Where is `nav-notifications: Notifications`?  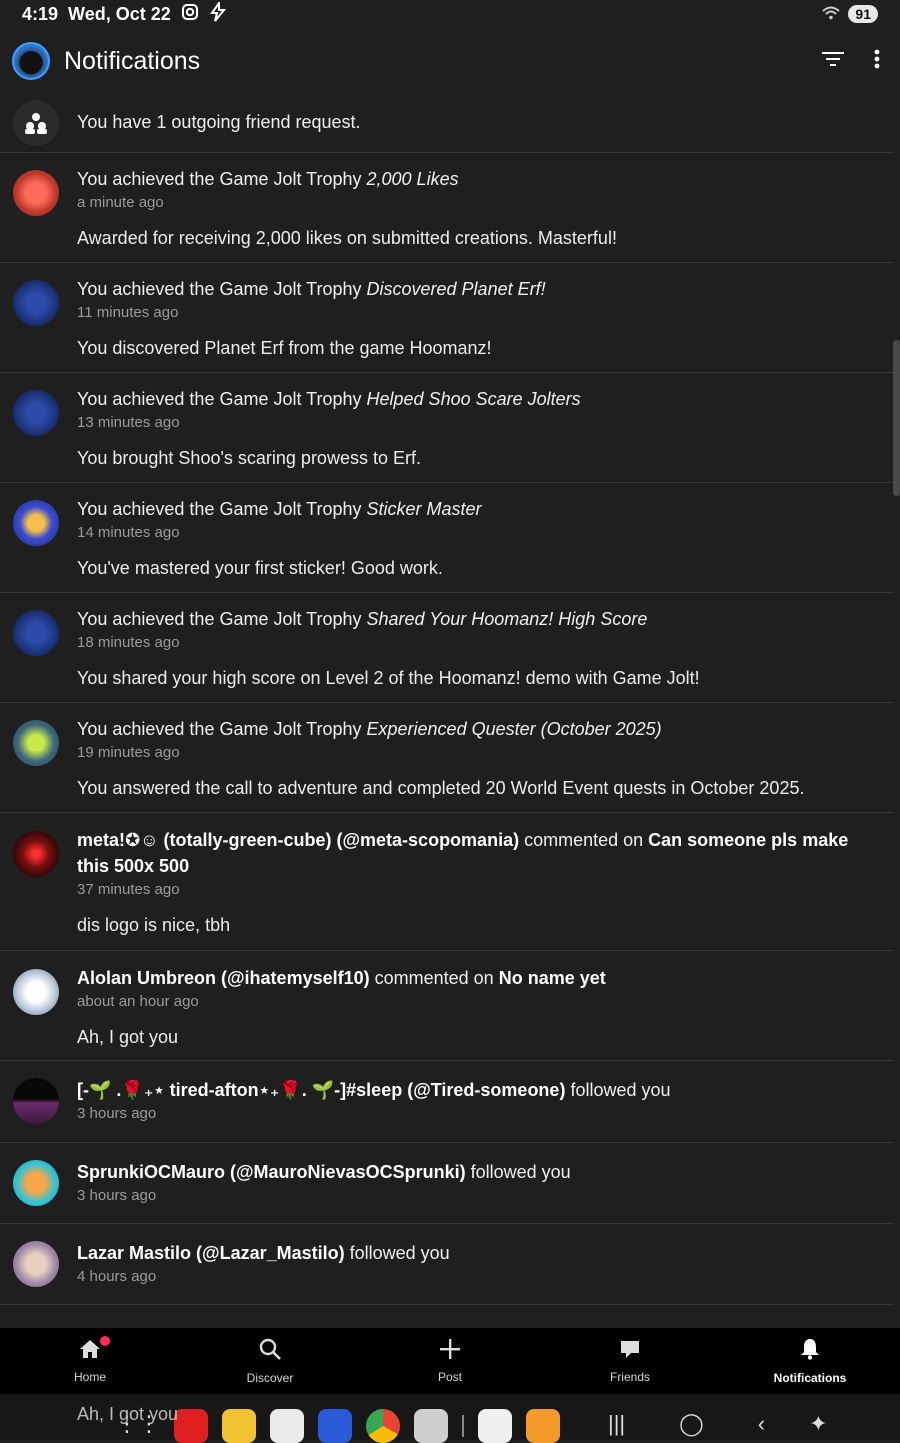
nav-notifications: Notifications is located at coordinates (810, 1361).